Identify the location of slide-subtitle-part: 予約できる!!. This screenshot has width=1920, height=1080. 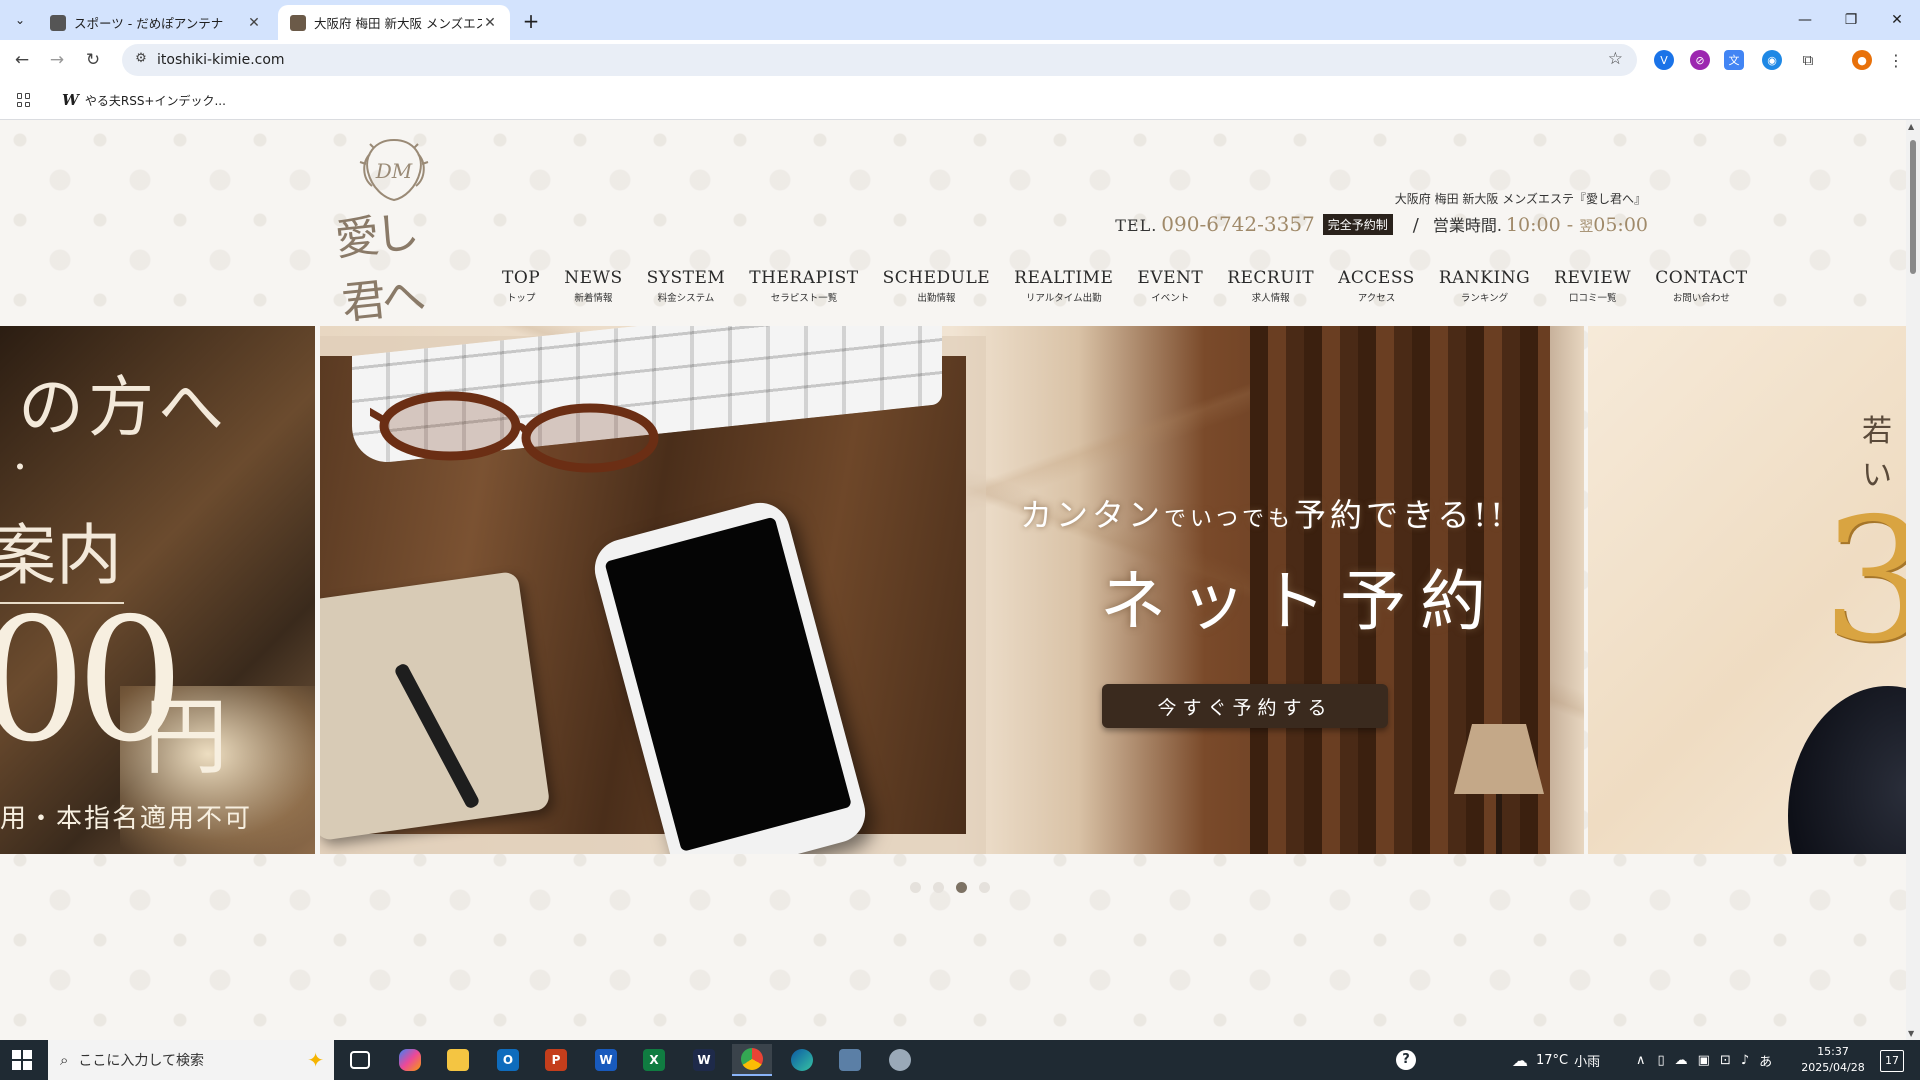
(1401, 515).